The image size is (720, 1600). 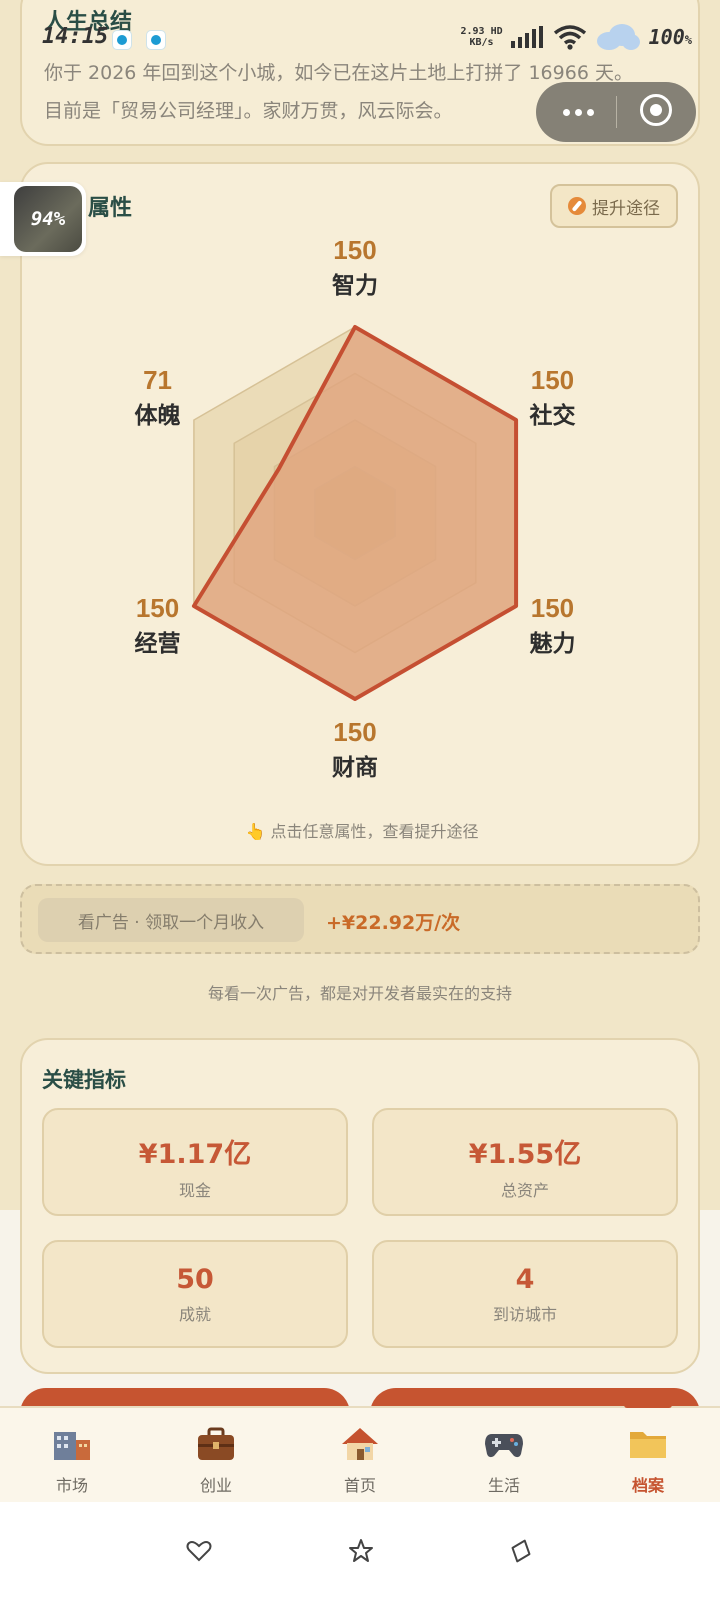 What do you see at coordinates (215, 1485) in the screenshot?
I see `nav-label: 创业` at bounding box center [215, 1485].